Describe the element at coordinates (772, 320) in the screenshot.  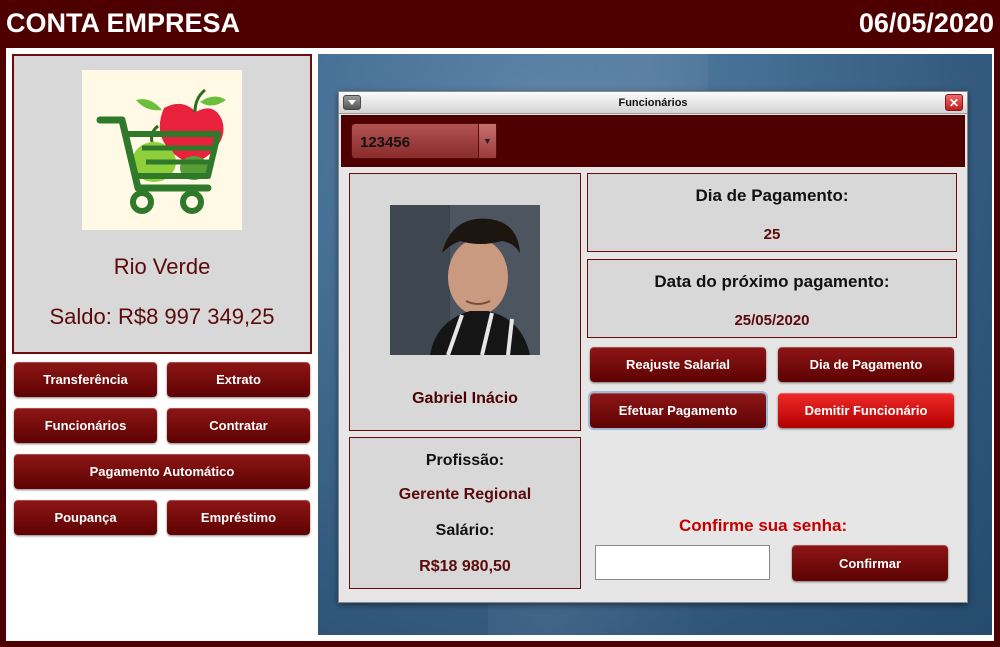
I see `next-payment-value: 25/05/2020` at that location.